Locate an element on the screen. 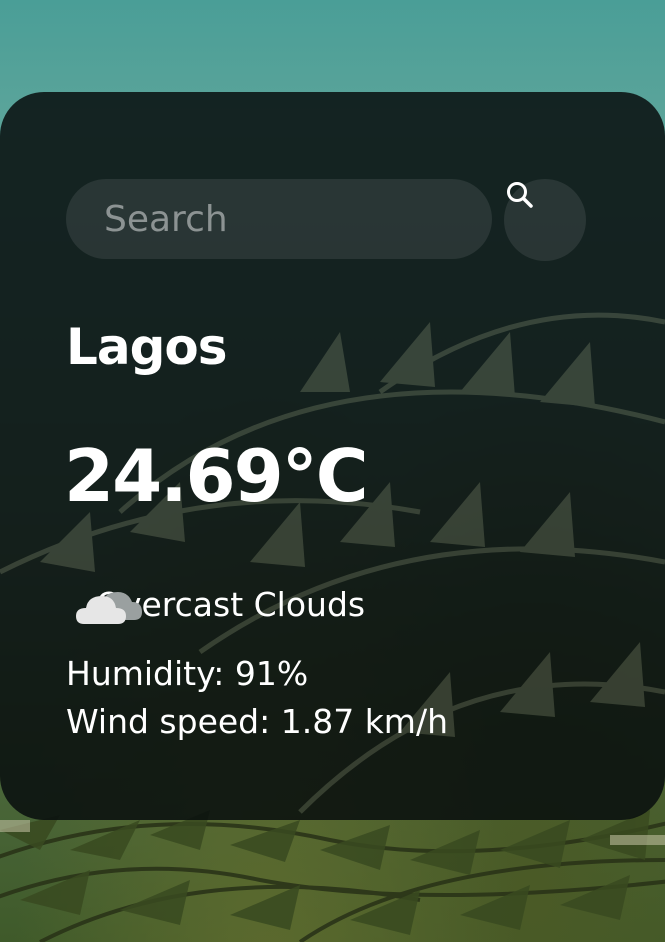  temperature: 24.69°C is located at coordinates (216, 476).